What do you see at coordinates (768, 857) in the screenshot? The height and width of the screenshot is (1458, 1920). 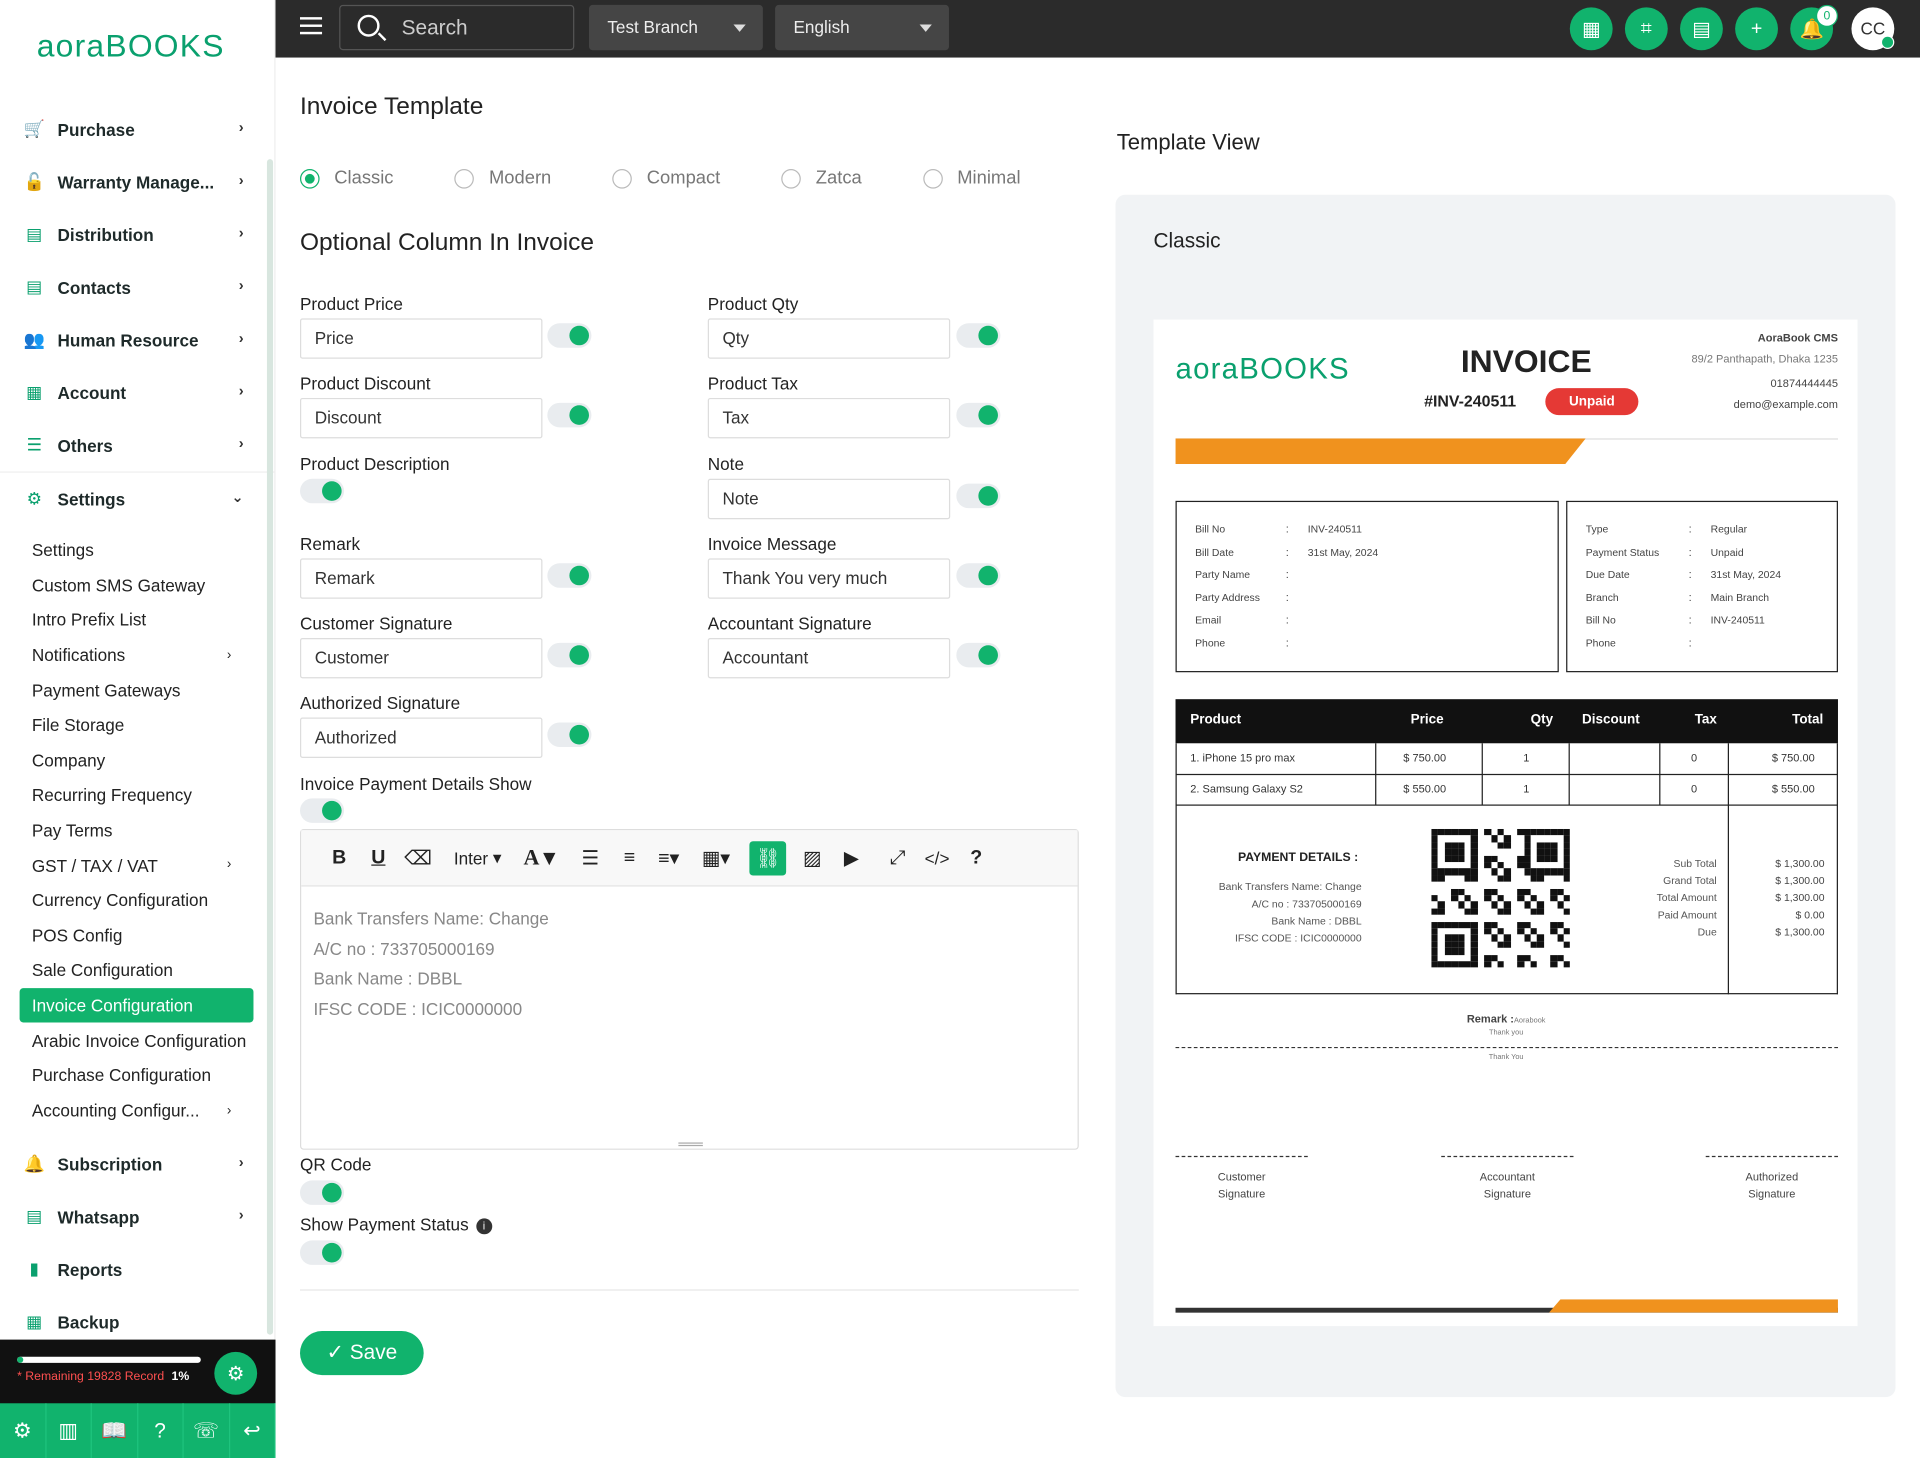 I see `link-icon: ⛓` at bounding box center [768, 857].